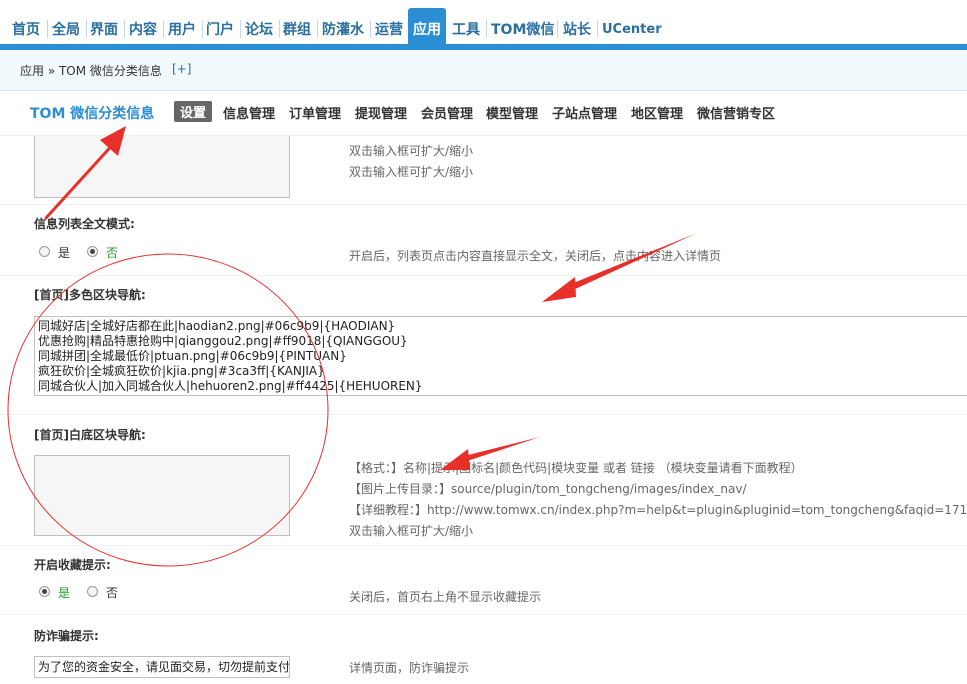 The height and width of the screenshot is (684, 967). I want to click on nav-portal: 门户, so click(220, 26).